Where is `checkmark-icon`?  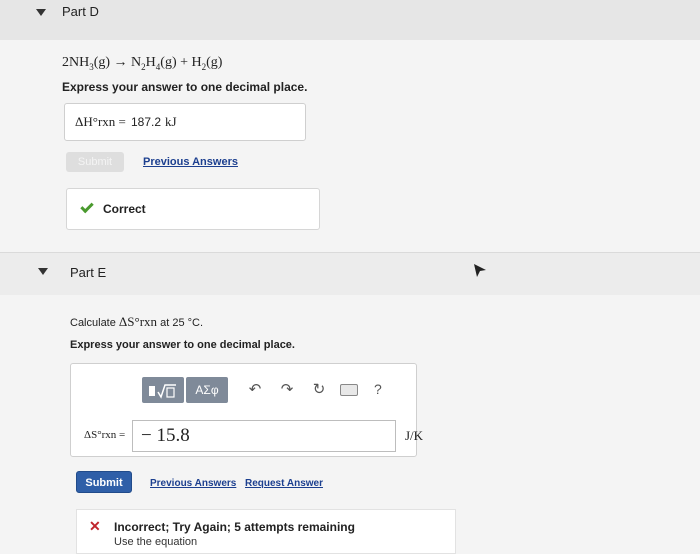
checkmark-icon is located at coordinates (87, 206).